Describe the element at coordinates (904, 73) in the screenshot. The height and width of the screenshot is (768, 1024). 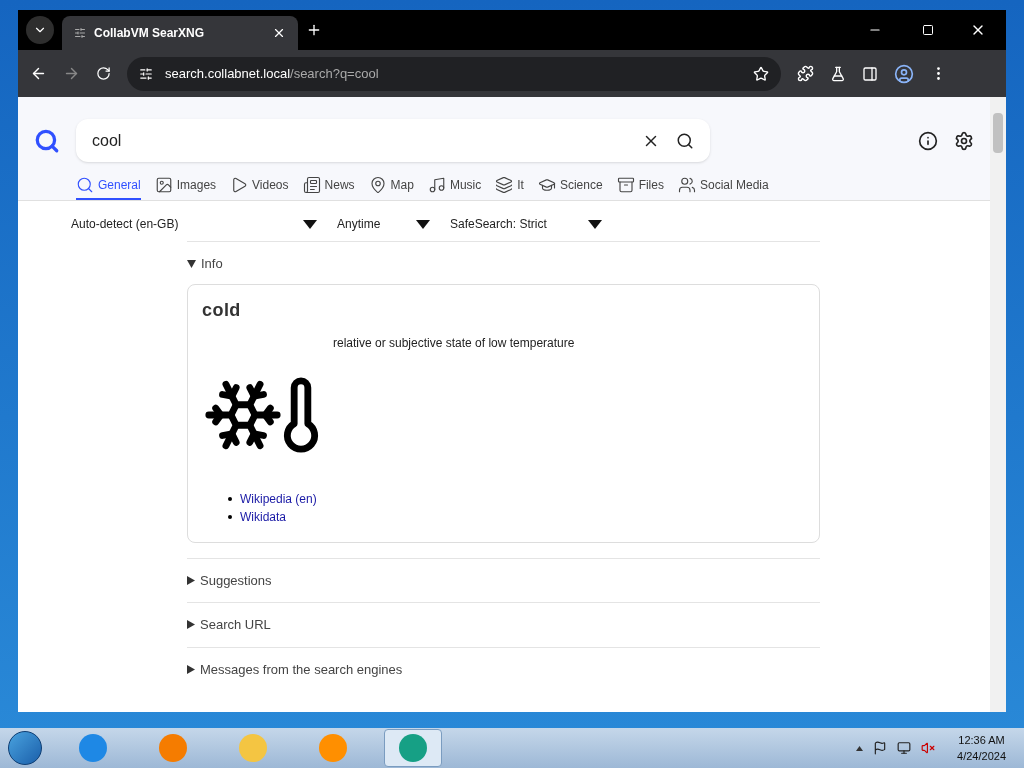
I see `profile-icon` at that location.